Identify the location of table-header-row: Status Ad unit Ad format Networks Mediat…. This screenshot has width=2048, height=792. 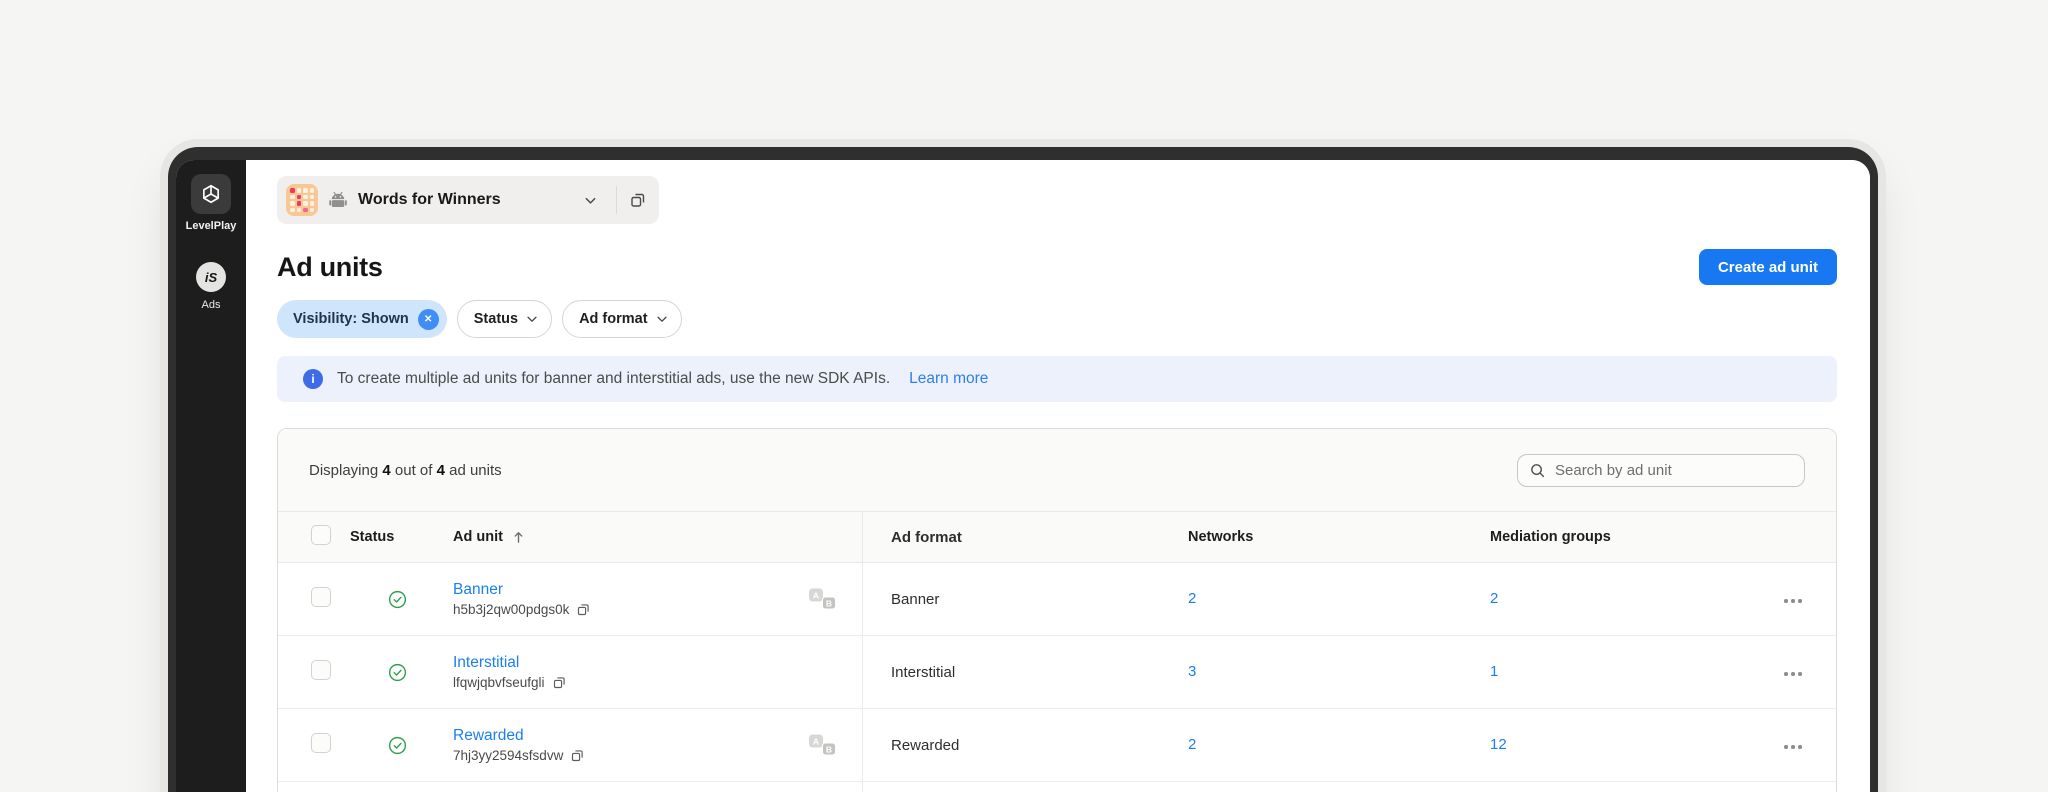
(1057, 537).